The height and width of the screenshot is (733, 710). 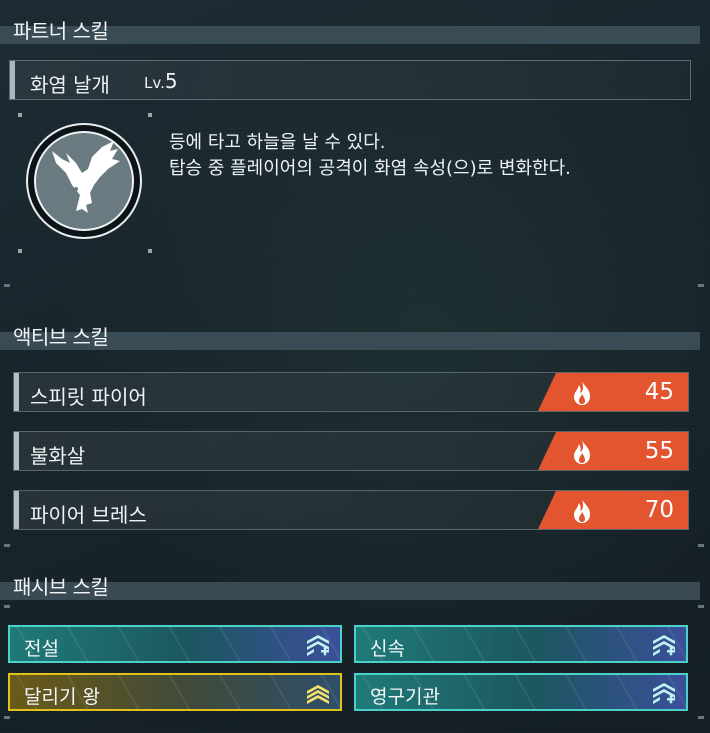 What do you see at coordinates (41, 649) in the screenshot?
I see `passive-skill-name: 전설` at bounding box center [41, 649].